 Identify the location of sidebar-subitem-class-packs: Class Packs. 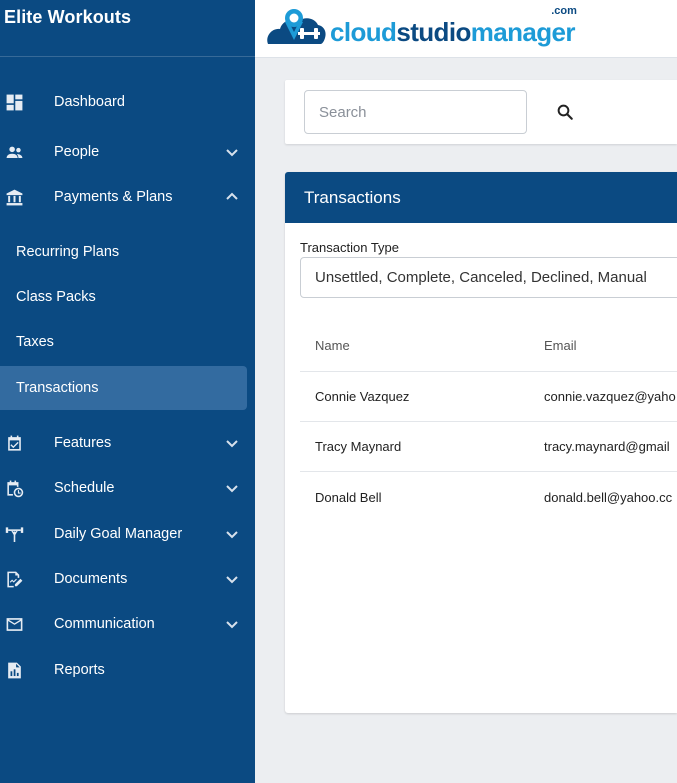
(127, 297).